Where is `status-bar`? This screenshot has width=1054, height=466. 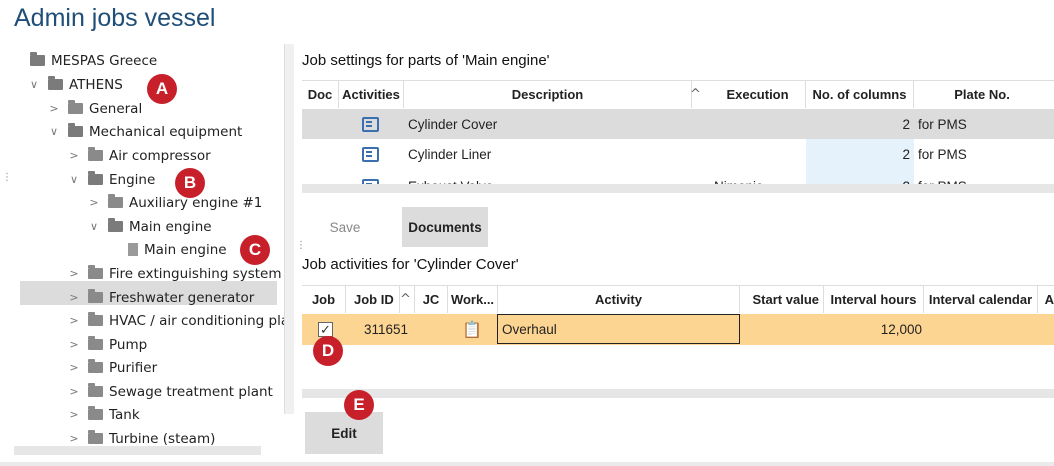
status-bar is located at coordinates (527, 464).